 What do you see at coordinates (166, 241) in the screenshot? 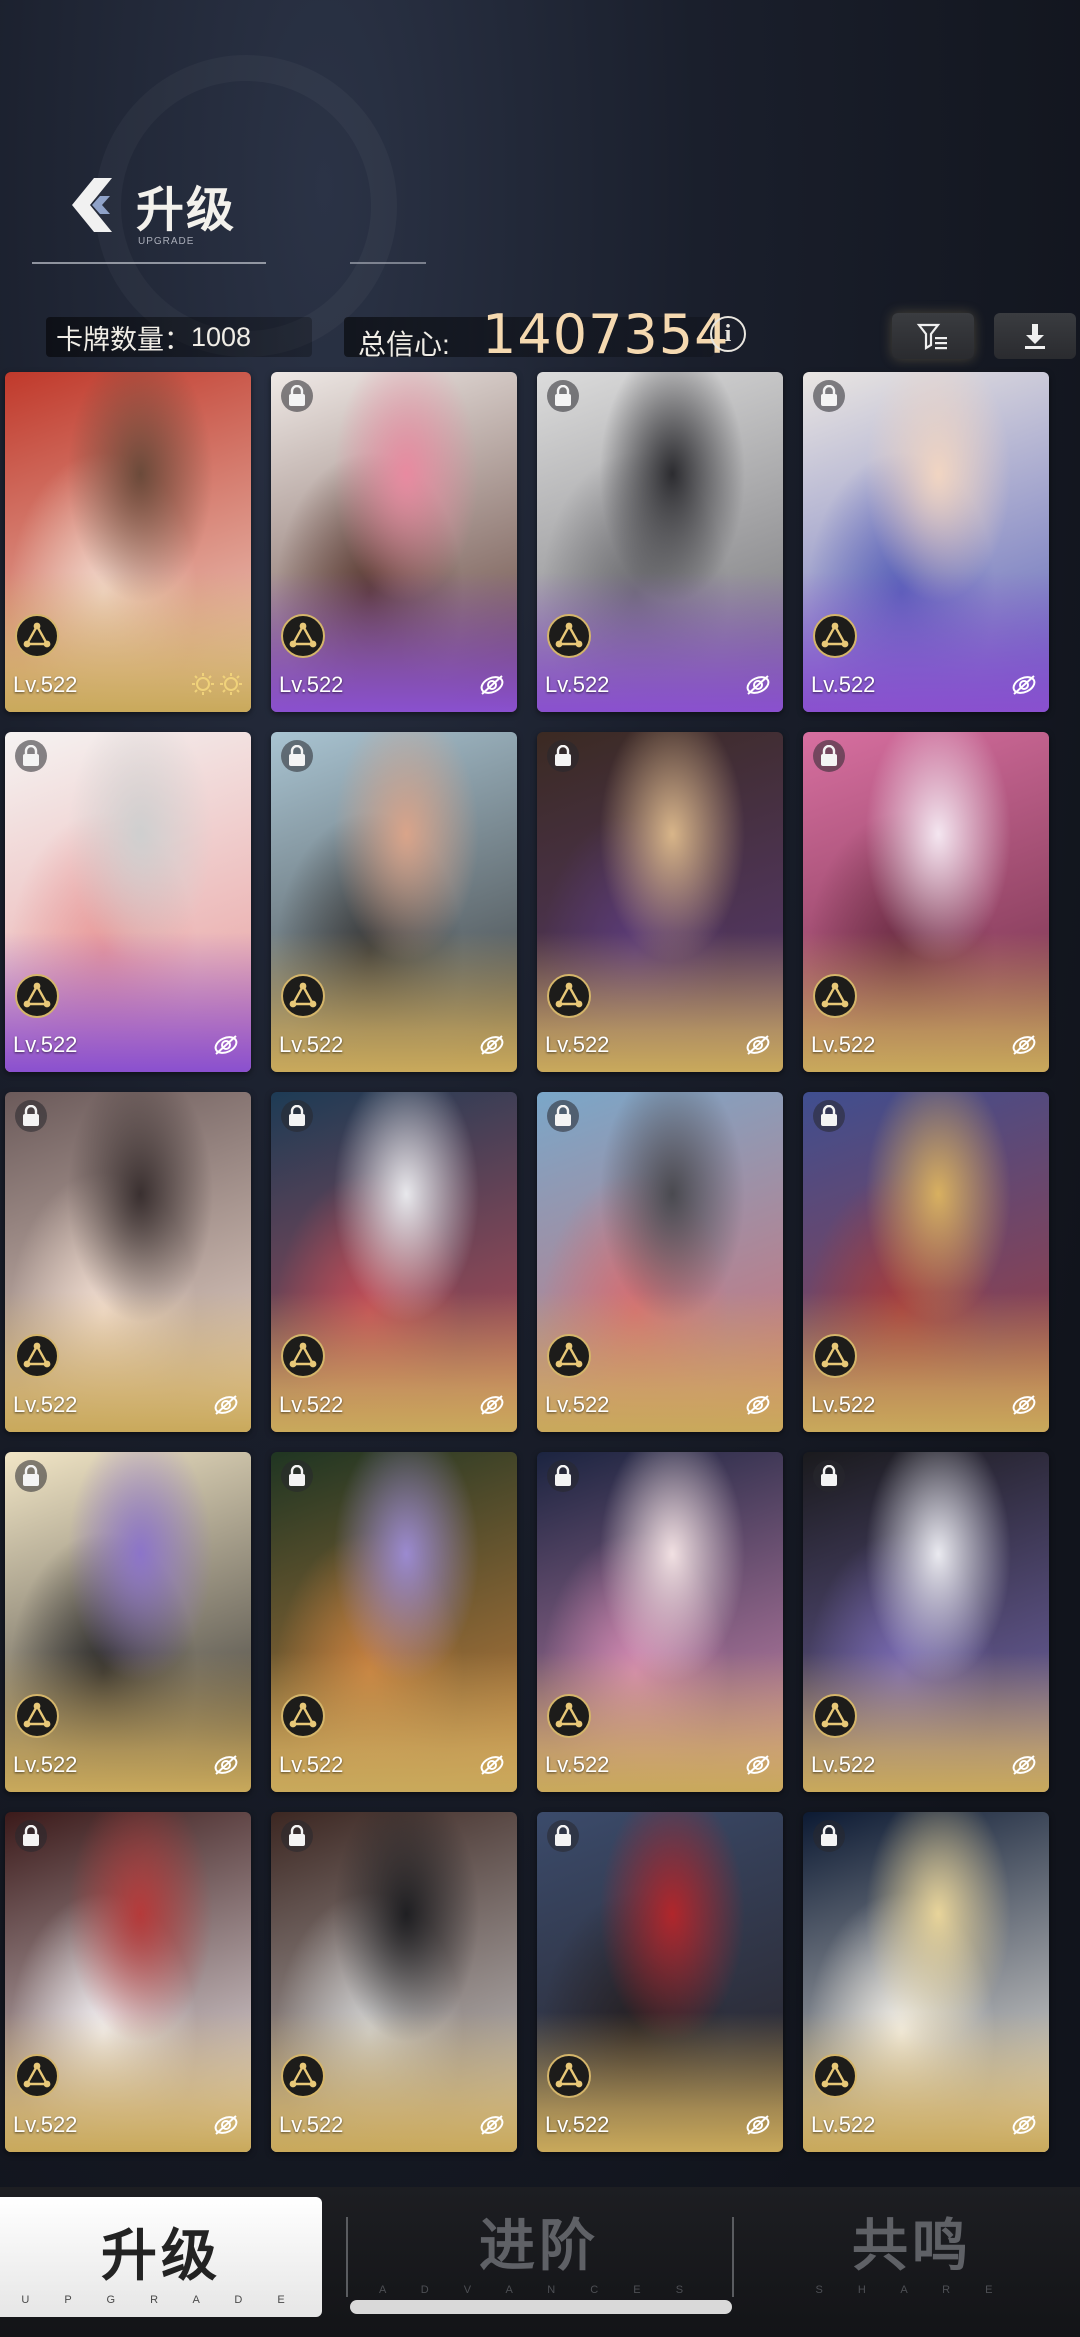
I see `page-subtitle: UPGRADE` at bounding box center [166, 241].